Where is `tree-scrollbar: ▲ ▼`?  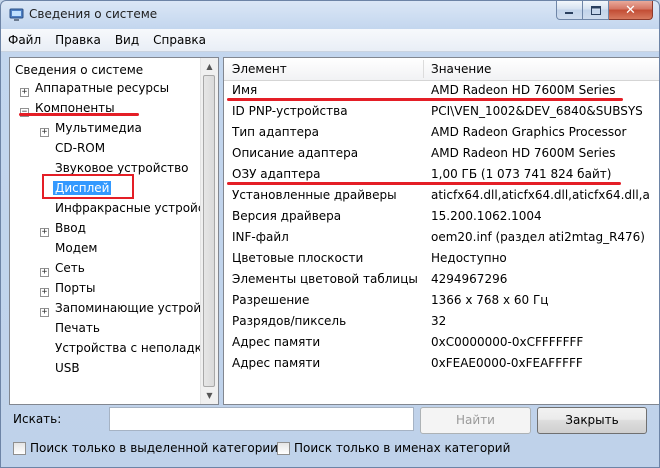
tree-scrollbar: ▲ ▼ is located at coordinates (209, 231).